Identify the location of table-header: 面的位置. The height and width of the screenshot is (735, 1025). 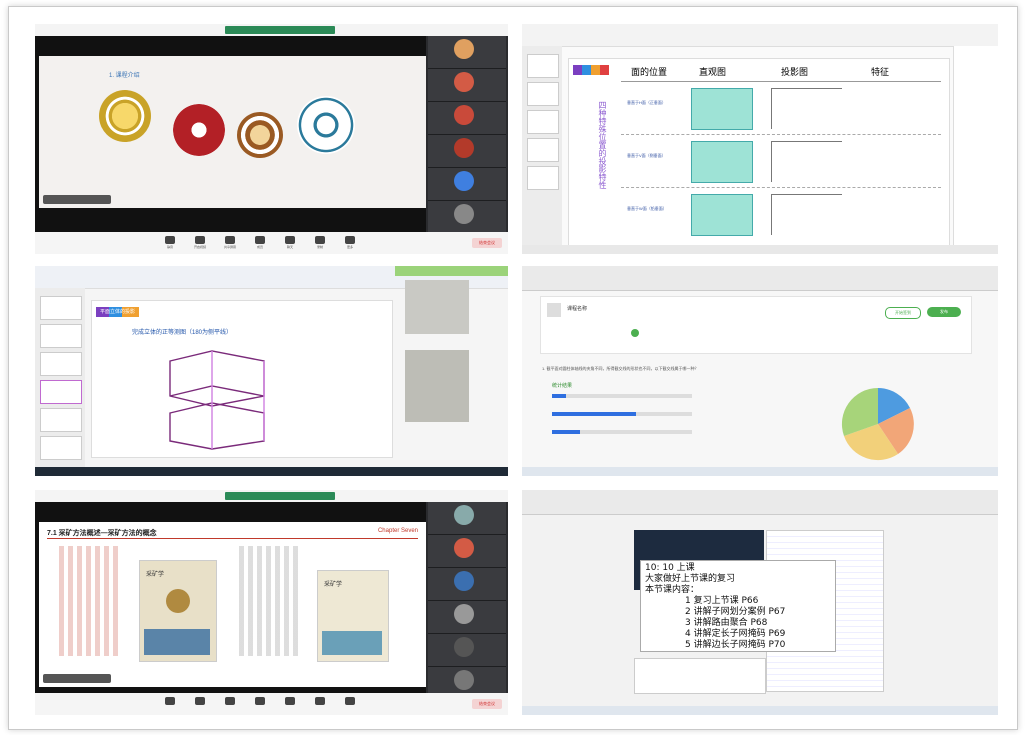
(649, 72).